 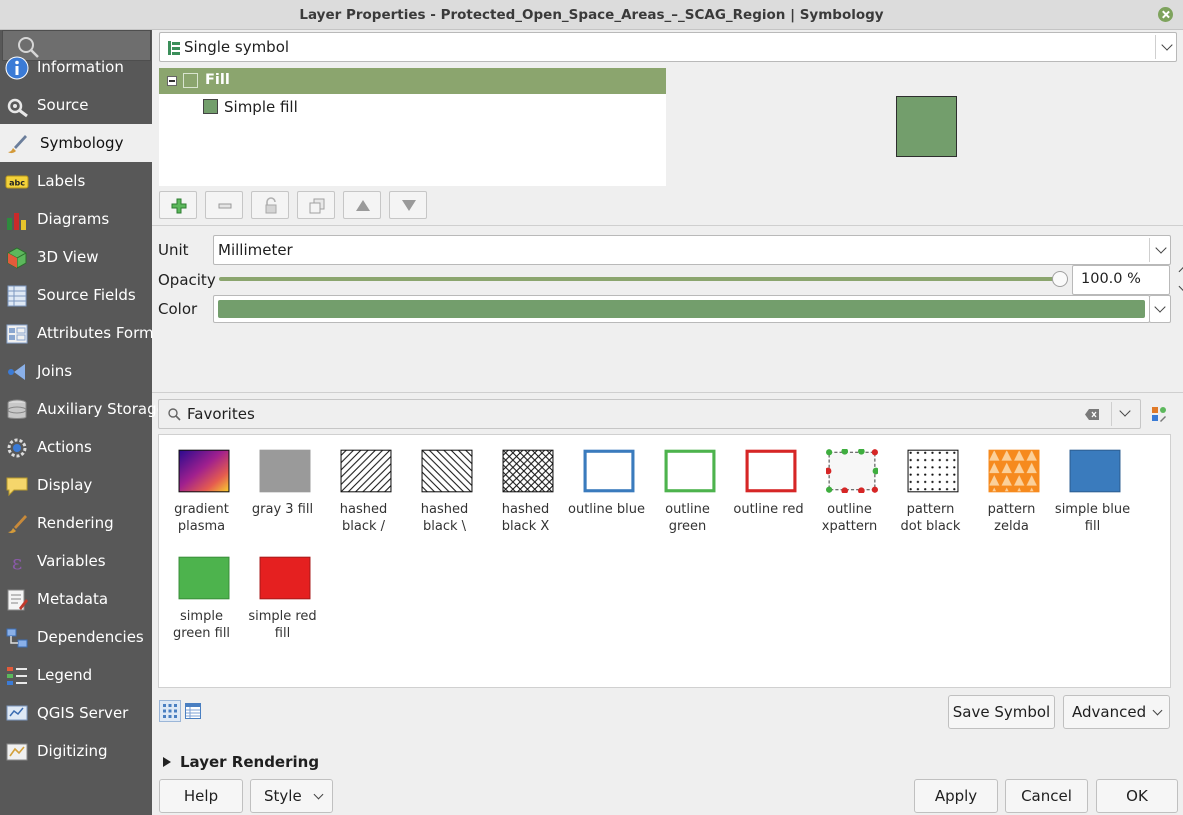 I want to click on sidebar-item-attributes-form: Attributes Form, so click(x=77, y=333).